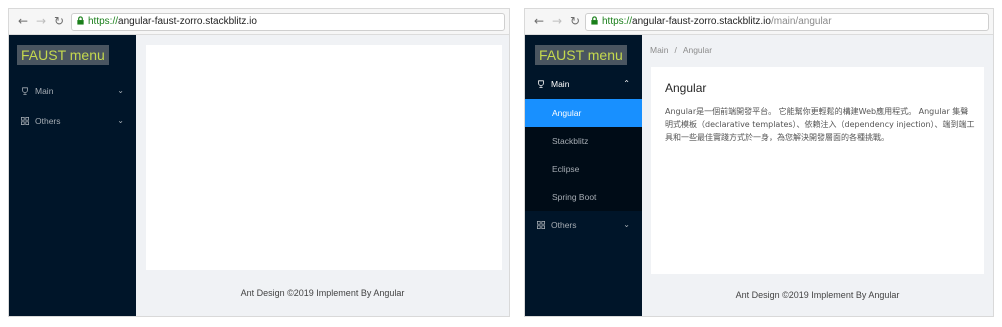 This screenshot has height=327, width=1002. What do you see at coordinates (659, 50) in the screenshot?
I see `breadcrumb-item-main: Main` at bounding box center [659, 50].